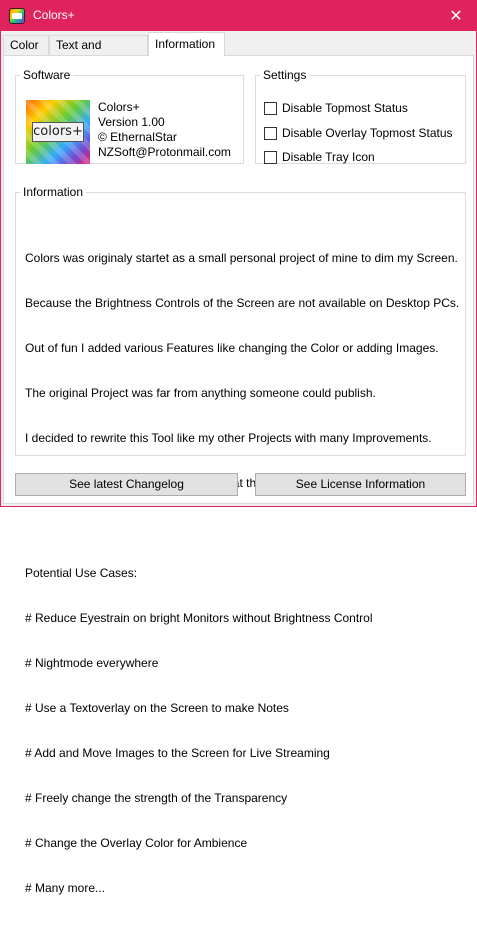 This screenshot has width=477, height=926. I want to click on tab-text-and-images: Text and Images, so click(98, 53).